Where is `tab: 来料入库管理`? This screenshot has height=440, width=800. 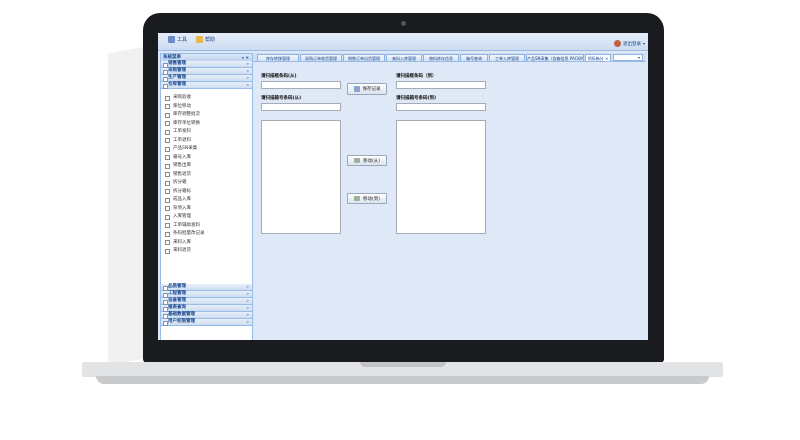 tab: 来料入库管理 is located at coordinates (404, 57).